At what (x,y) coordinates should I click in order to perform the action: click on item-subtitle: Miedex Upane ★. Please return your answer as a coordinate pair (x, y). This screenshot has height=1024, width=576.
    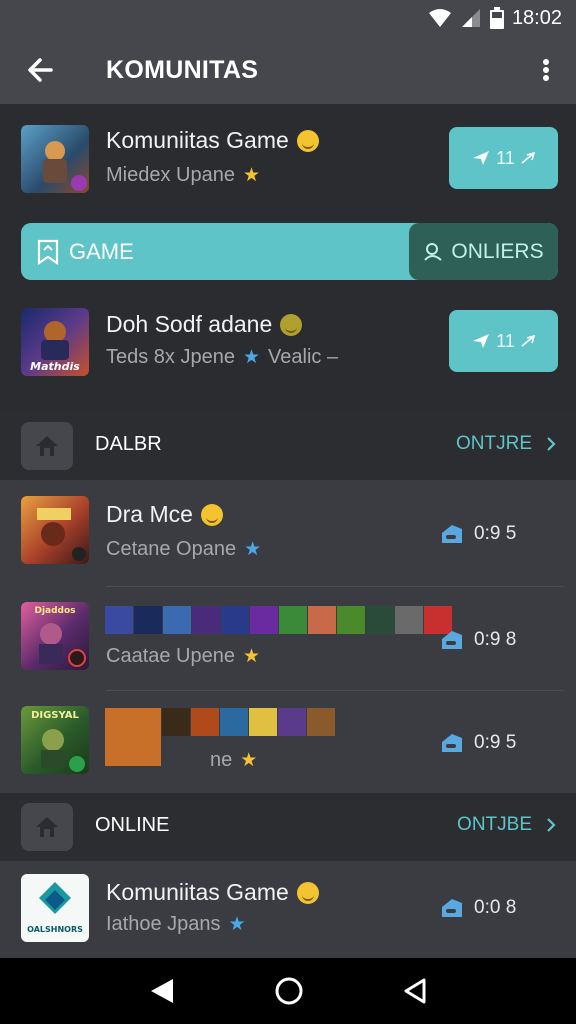
    Looking at the image, I should click on (183, 175).